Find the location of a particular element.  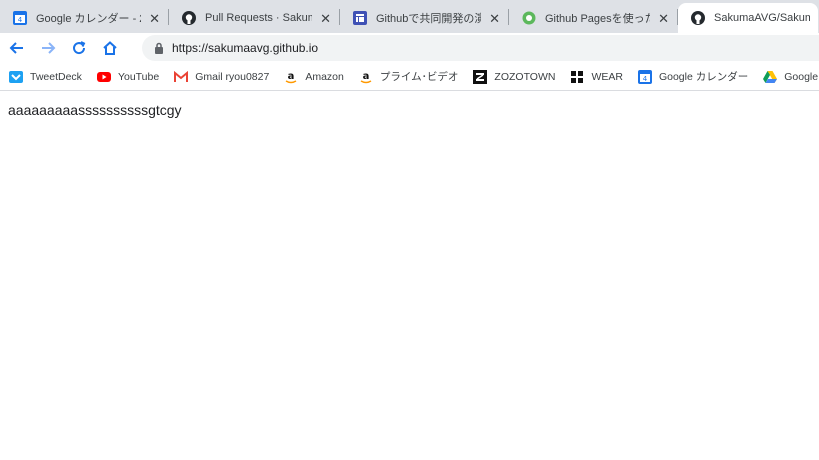

gmail-icon is located at coordinates (181, 77).